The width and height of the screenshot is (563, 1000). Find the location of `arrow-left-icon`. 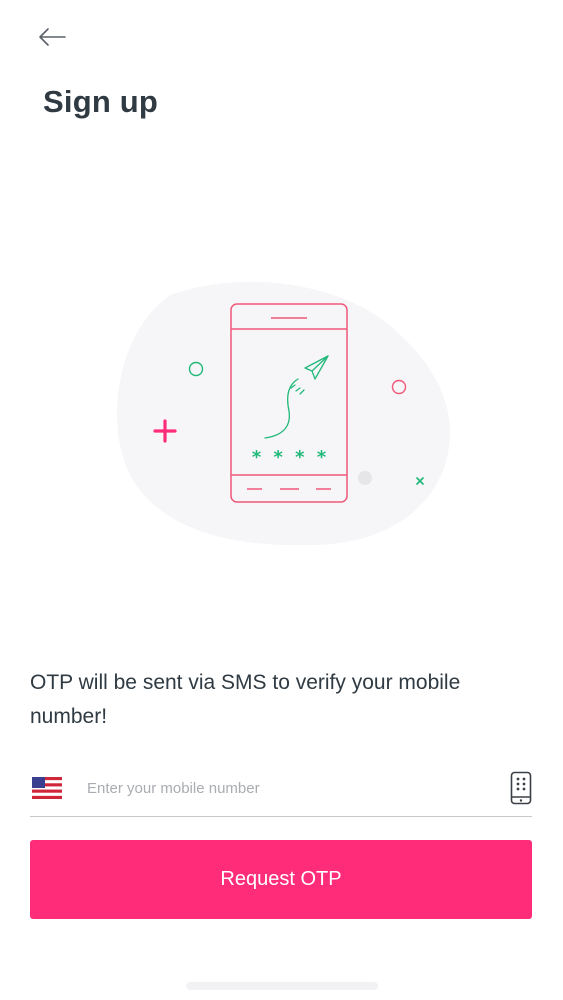

arrow-left-icon is located at coordinates (52, 37).